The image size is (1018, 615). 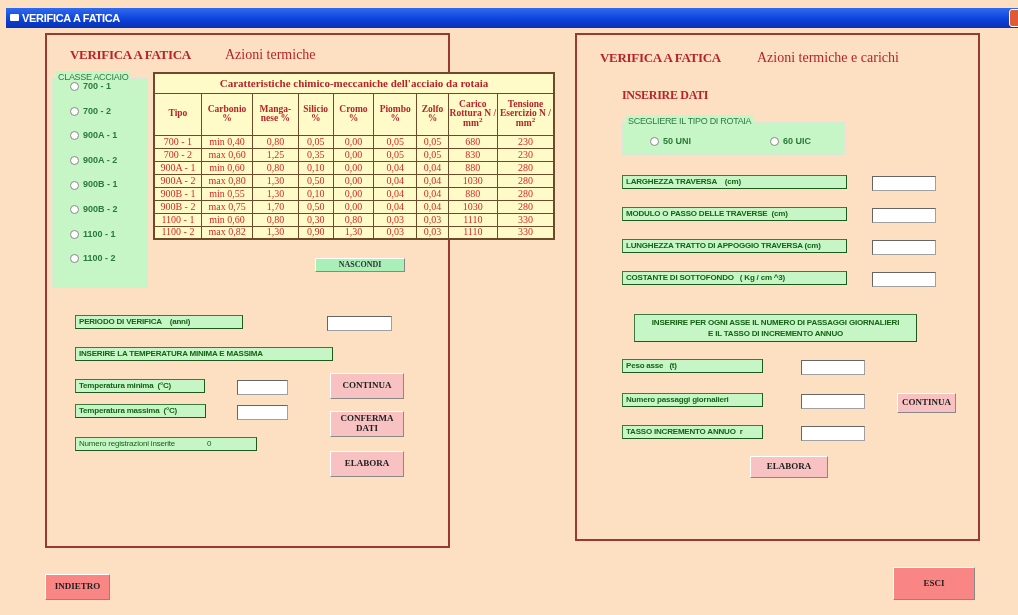 What do you see at coordinates (473, 141) in the screenshot?
I see `table-cell: 680` at bounding box center [473, 141].